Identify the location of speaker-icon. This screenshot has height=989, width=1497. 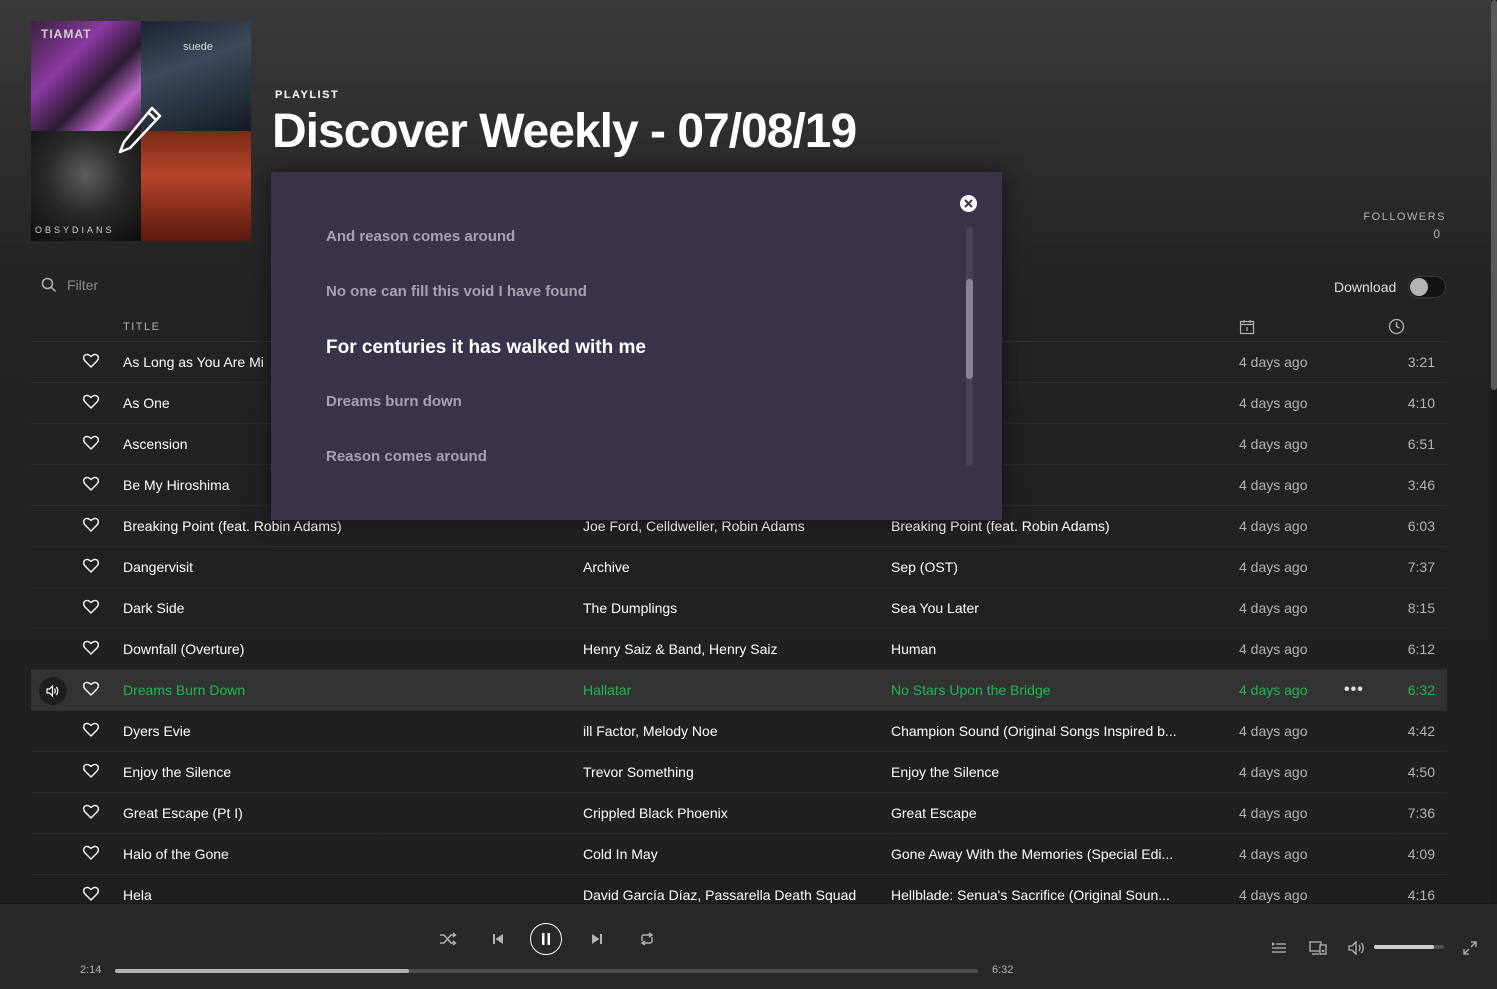
(53, 691).